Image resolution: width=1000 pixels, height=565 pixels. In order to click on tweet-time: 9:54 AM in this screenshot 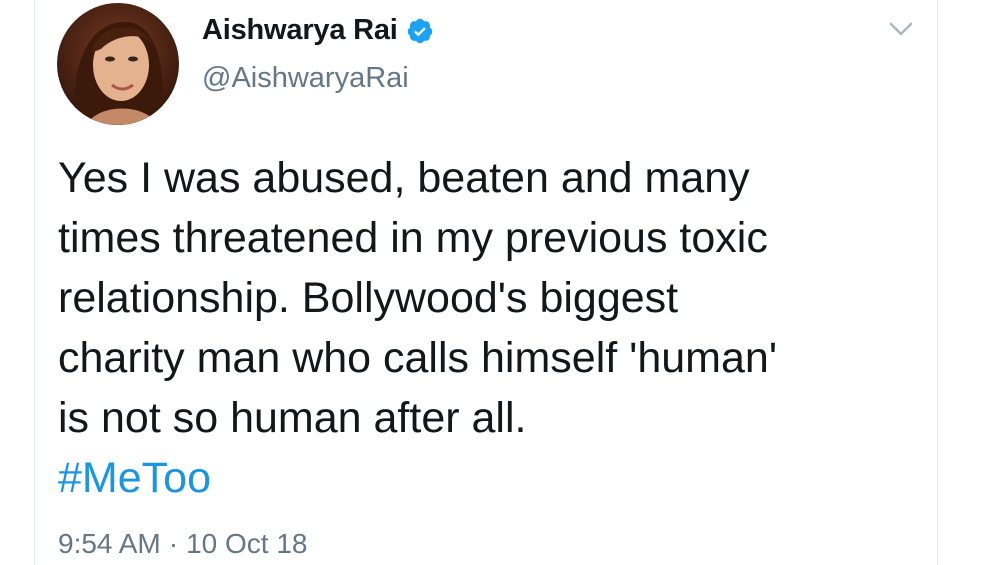, I will do `click(109, 543)`.